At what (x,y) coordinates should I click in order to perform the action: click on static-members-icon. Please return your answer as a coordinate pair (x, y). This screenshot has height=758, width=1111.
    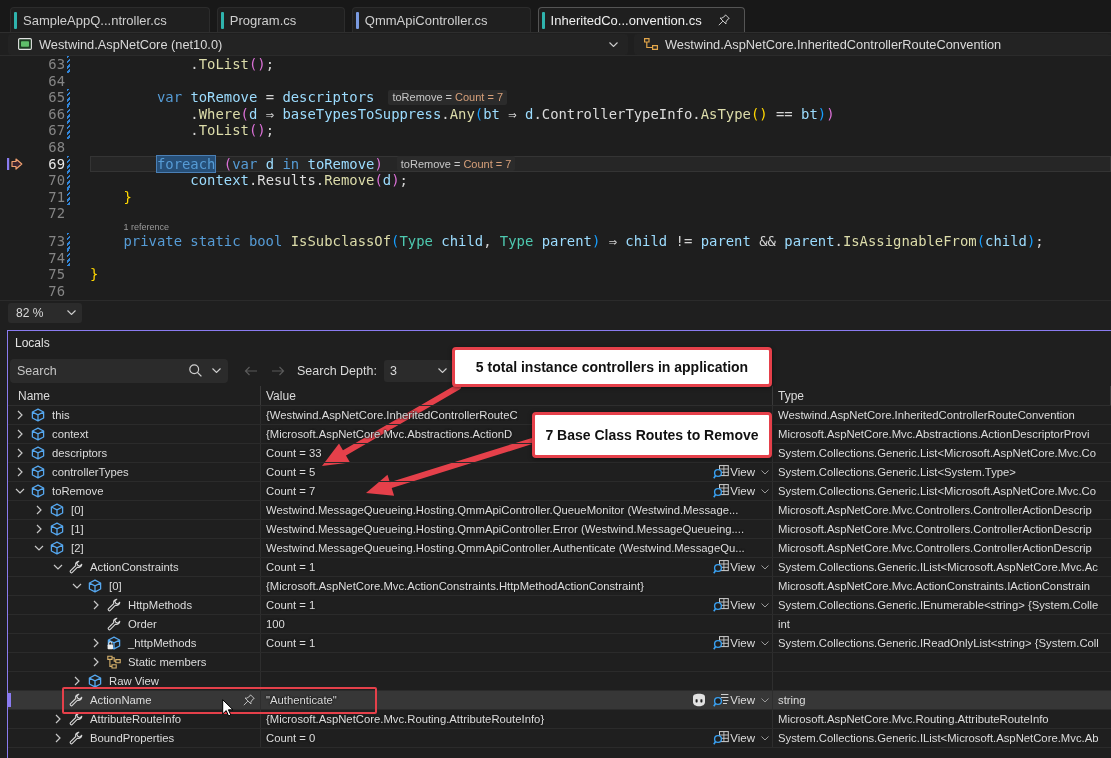
    Looking at the image, I should click on (114, 662).